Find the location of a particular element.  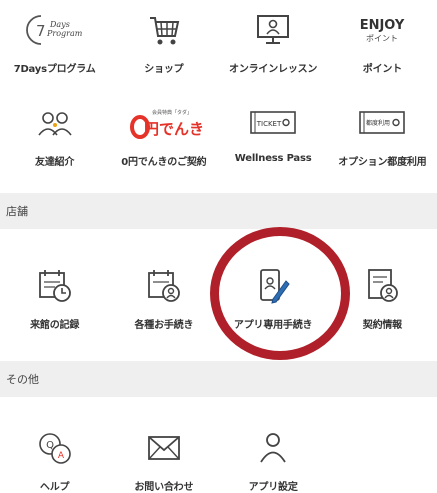

menu-item-7days-program: 7 Days Program 7Daysプログラム is located at coordinates (54, 42).